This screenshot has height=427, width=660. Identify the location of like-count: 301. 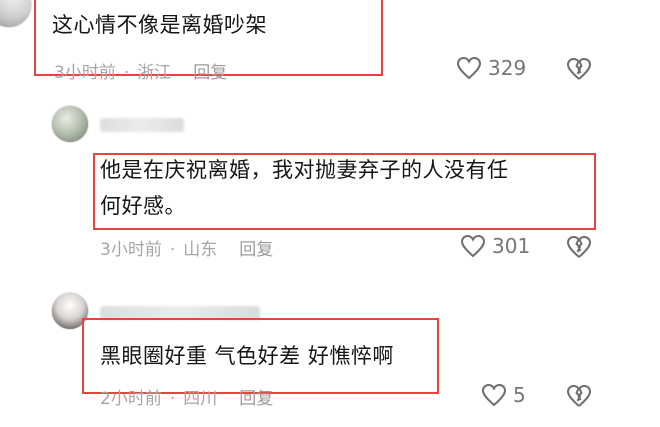
(511, 246).